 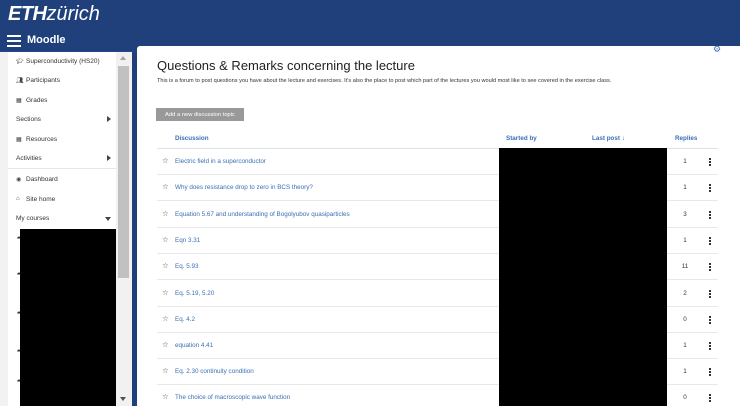 I want to click on hamburger-menu-icon, so click(x=14, y=41).